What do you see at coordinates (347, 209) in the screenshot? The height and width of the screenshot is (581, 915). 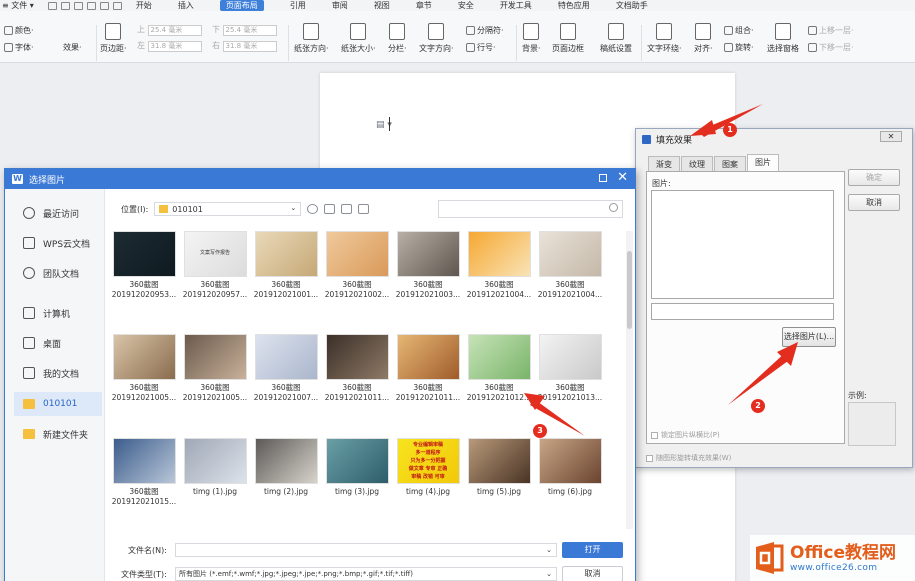 I see `new-folder-icon` at bounding box center [347, 209].